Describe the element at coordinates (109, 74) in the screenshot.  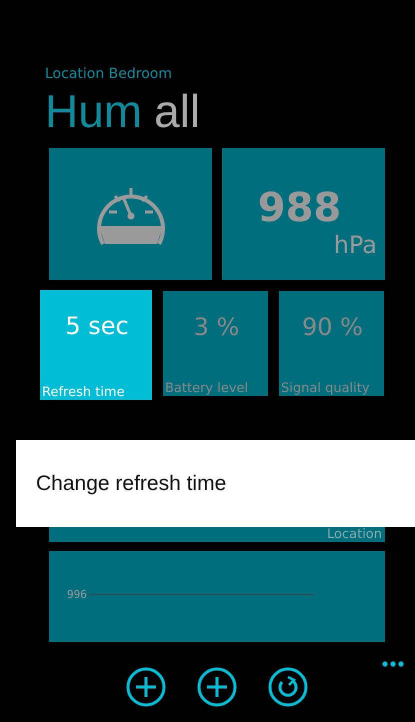
I see `location-subtitle: Location Bedroom` at that location.